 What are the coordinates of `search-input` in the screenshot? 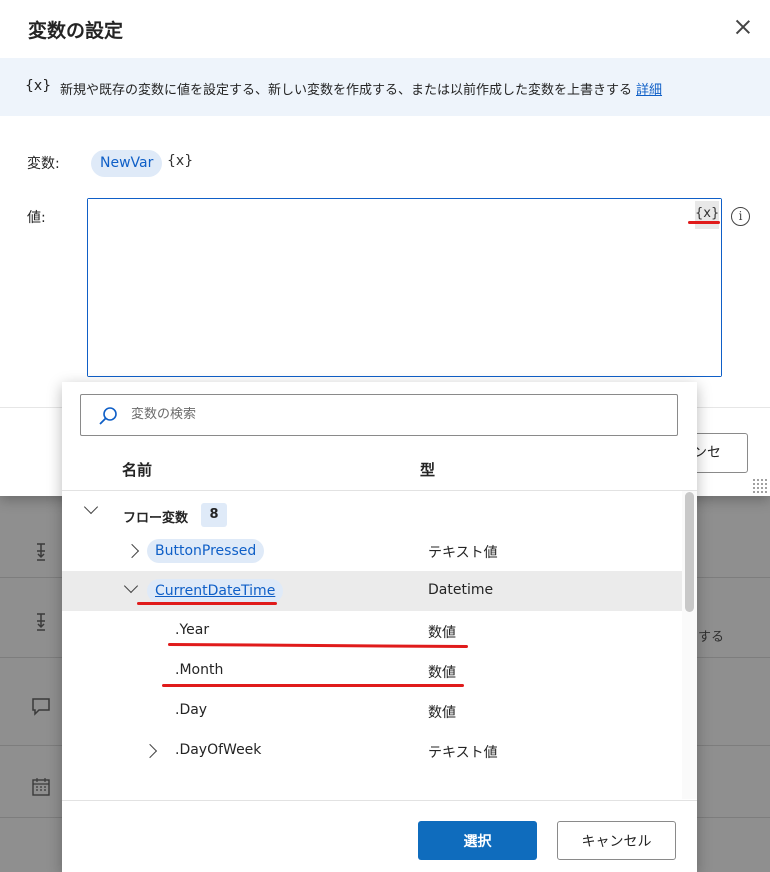 It's located at (391, 414).